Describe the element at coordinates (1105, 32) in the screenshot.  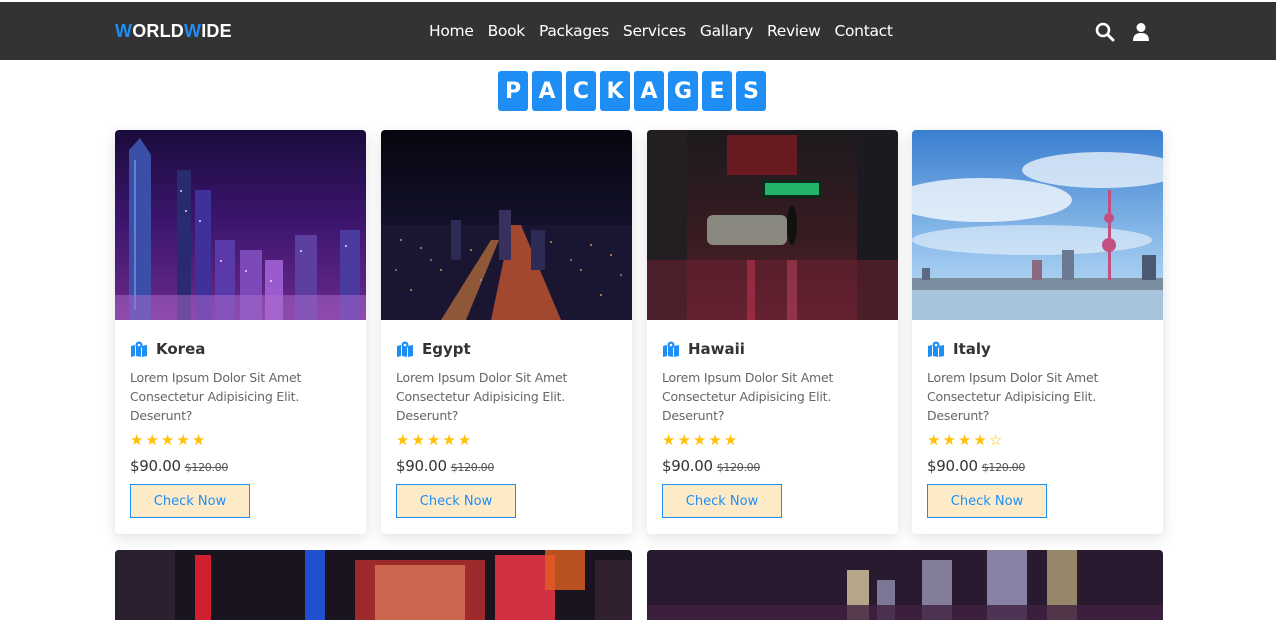
I see `search-icon` at that location.